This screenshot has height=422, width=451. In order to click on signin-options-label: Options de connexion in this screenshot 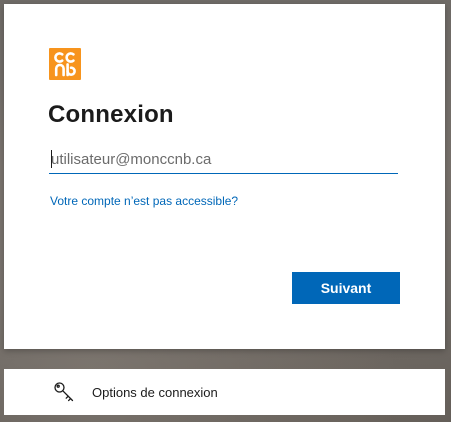, I will do `click(155, 392)`.